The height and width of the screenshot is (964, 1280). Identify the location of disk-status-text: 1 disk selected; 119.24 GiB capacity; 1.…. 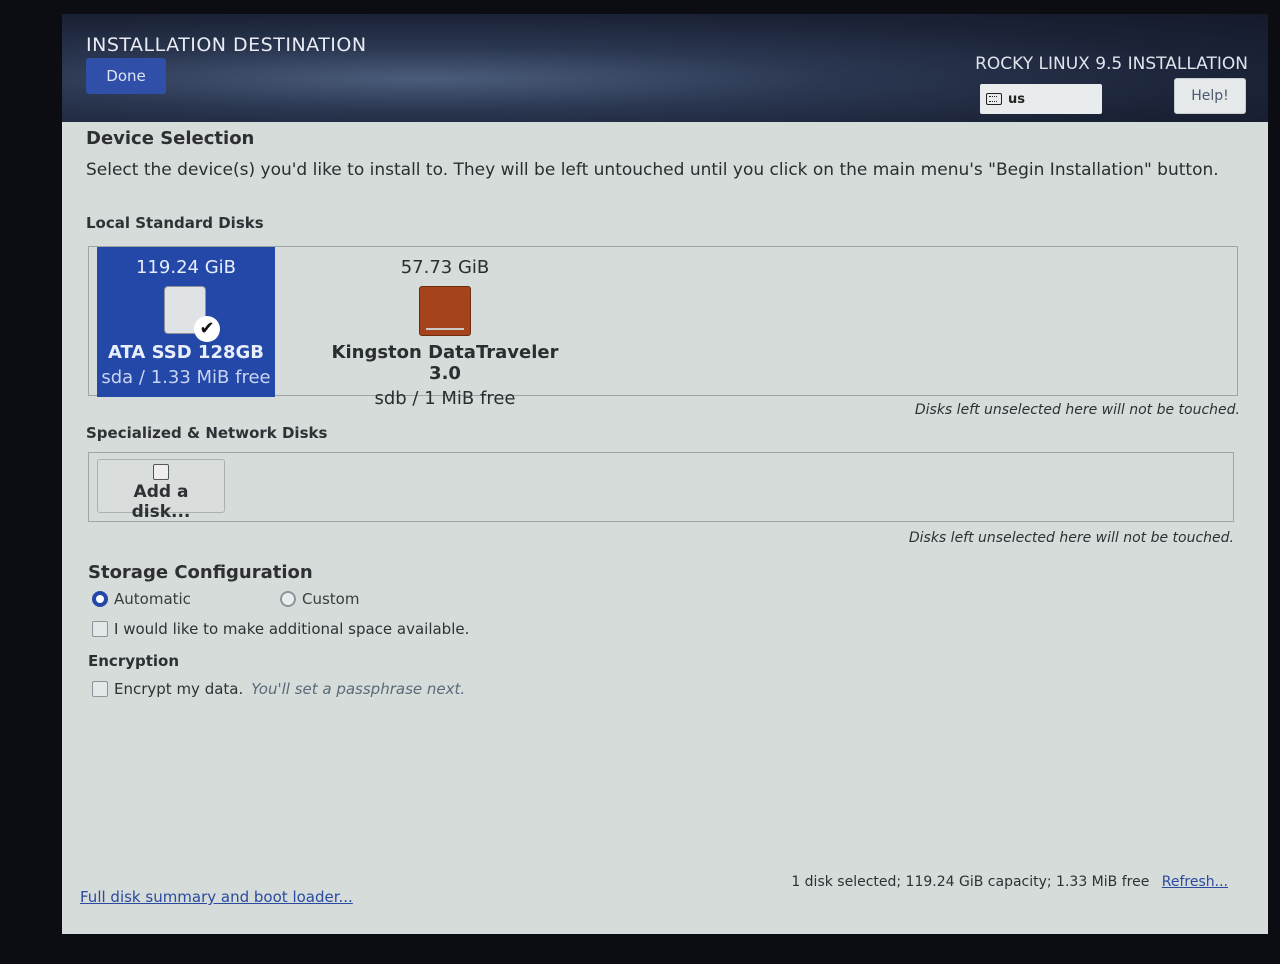
(970, 882).